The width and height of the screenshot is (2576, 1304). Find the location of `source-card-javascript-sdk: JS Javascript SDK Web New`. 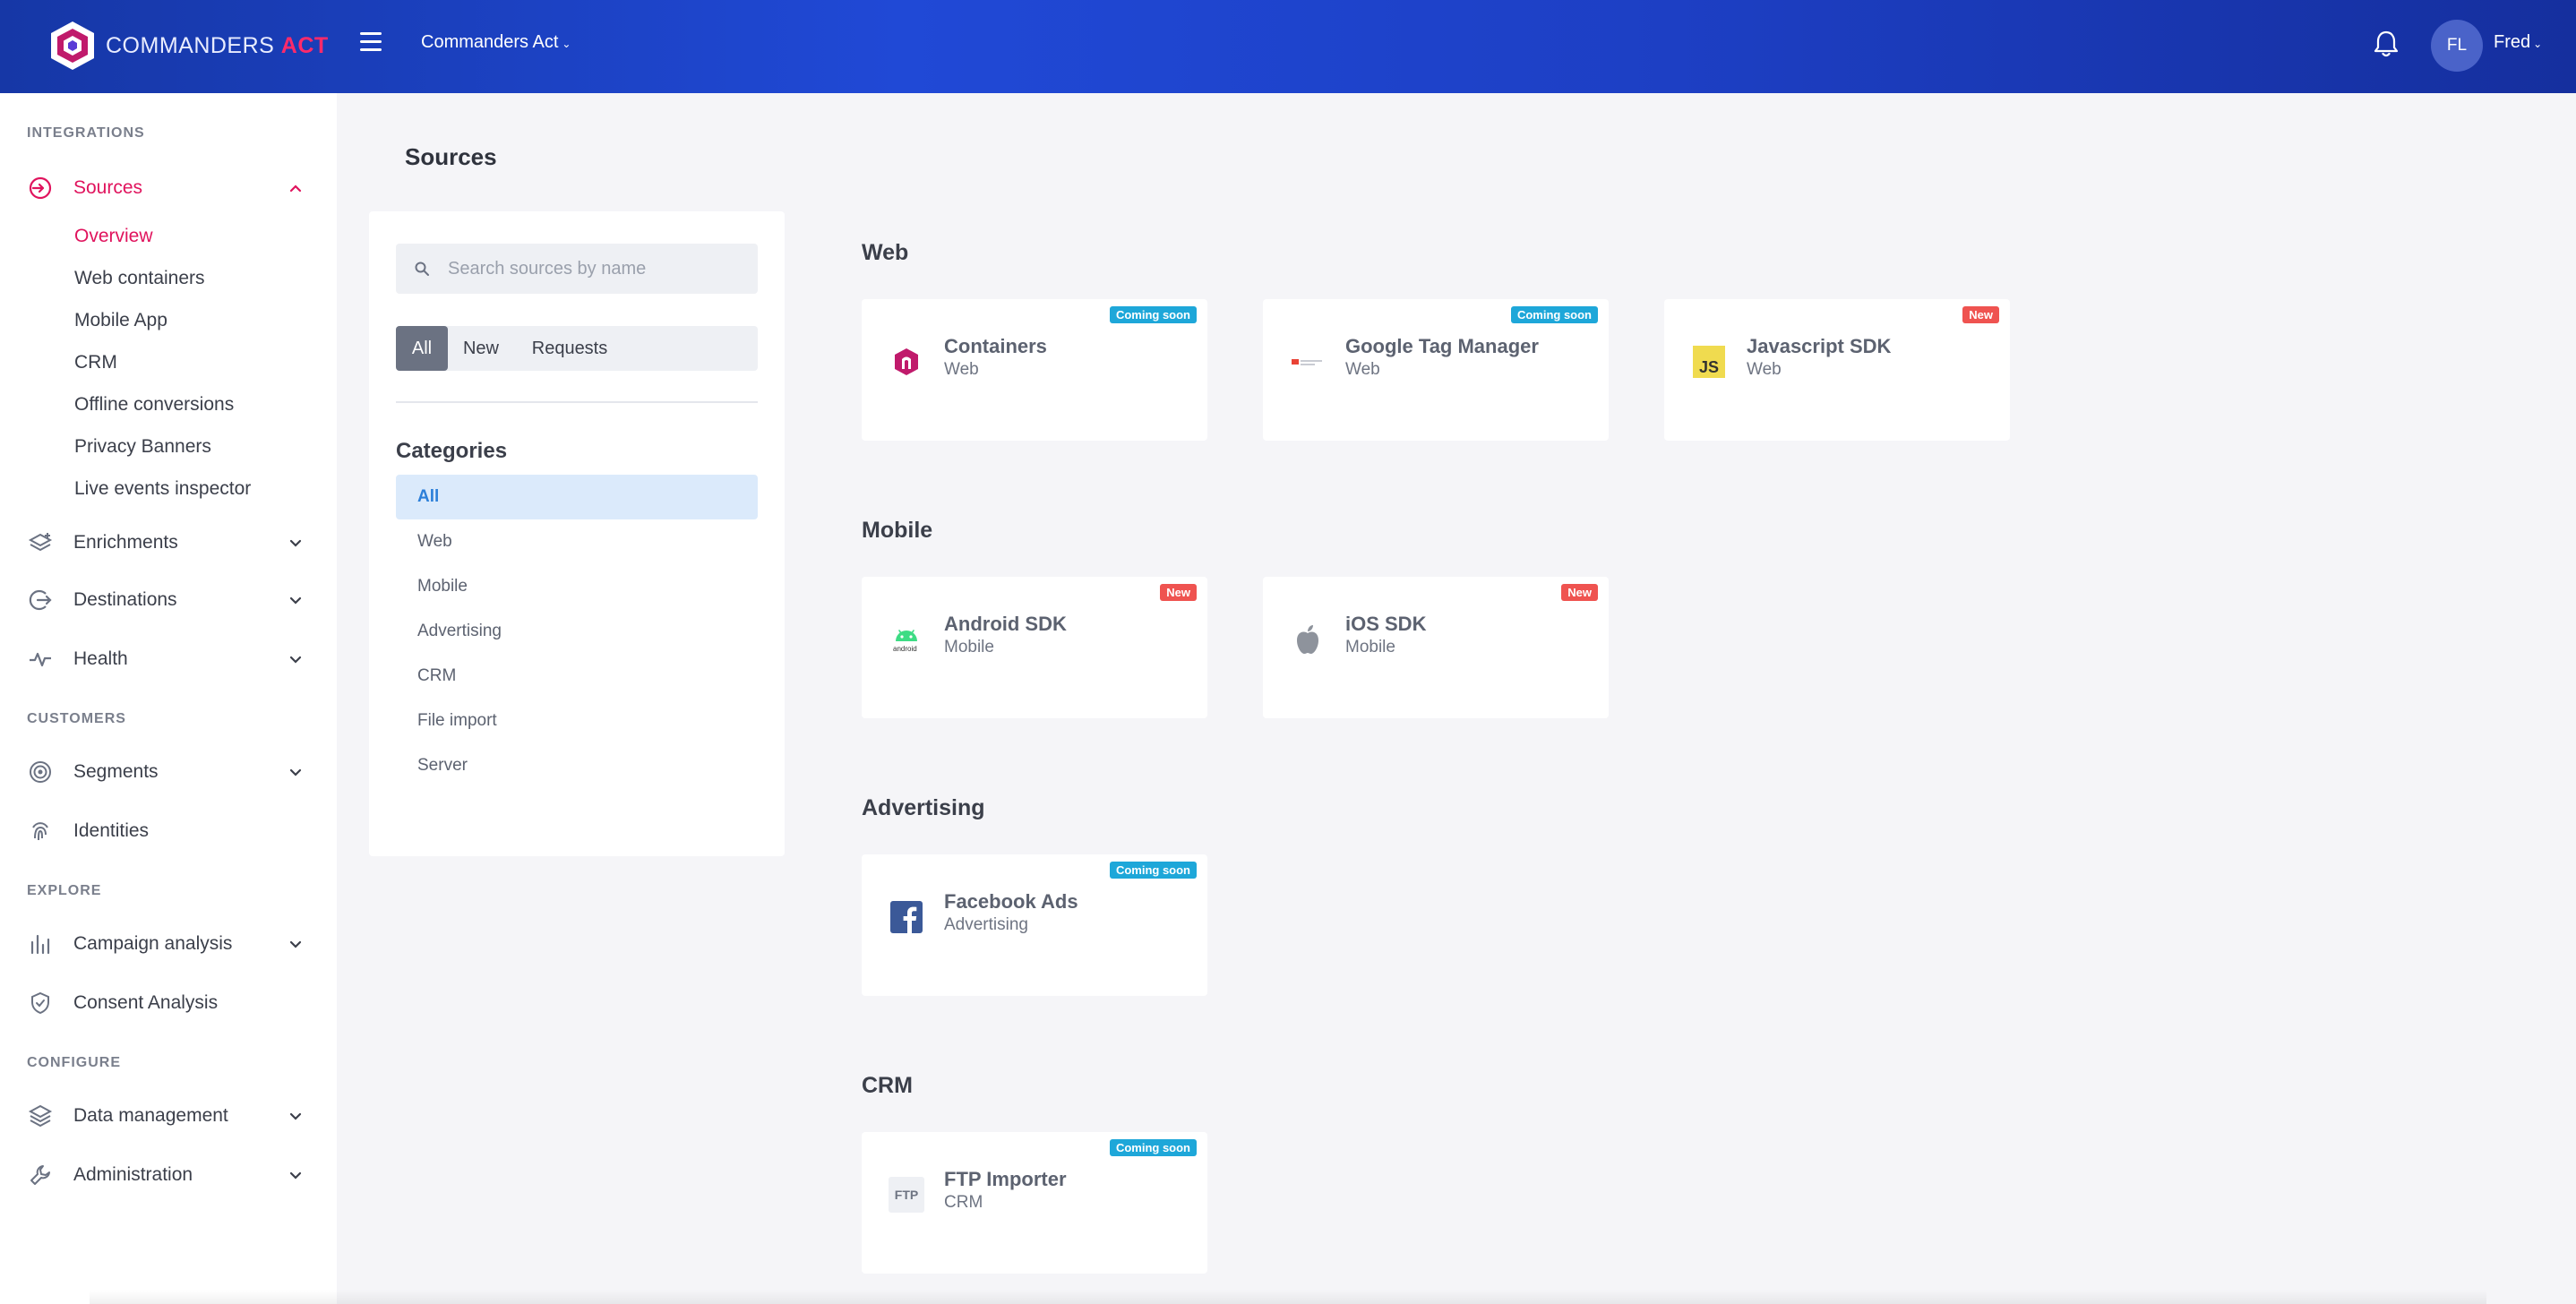

source-card-javascript-sdk: JS Javascript SDK Web New is located at coordinates (1837, 370).